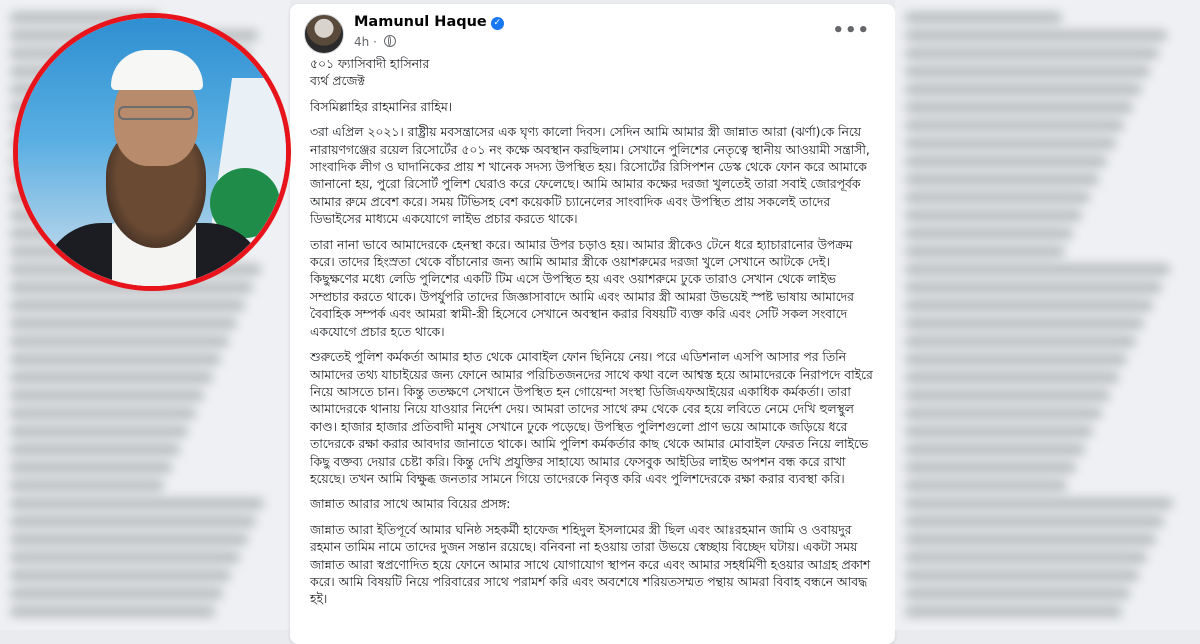 Image resolution: width=1200 pixels, height=644 pixels. What do you see at coordinates (381, 106) in the screenshot?
I see `post-paragraph: বিসমিল্লাহির রাহমানির রাহিম।` at bounding box center [381, 106].